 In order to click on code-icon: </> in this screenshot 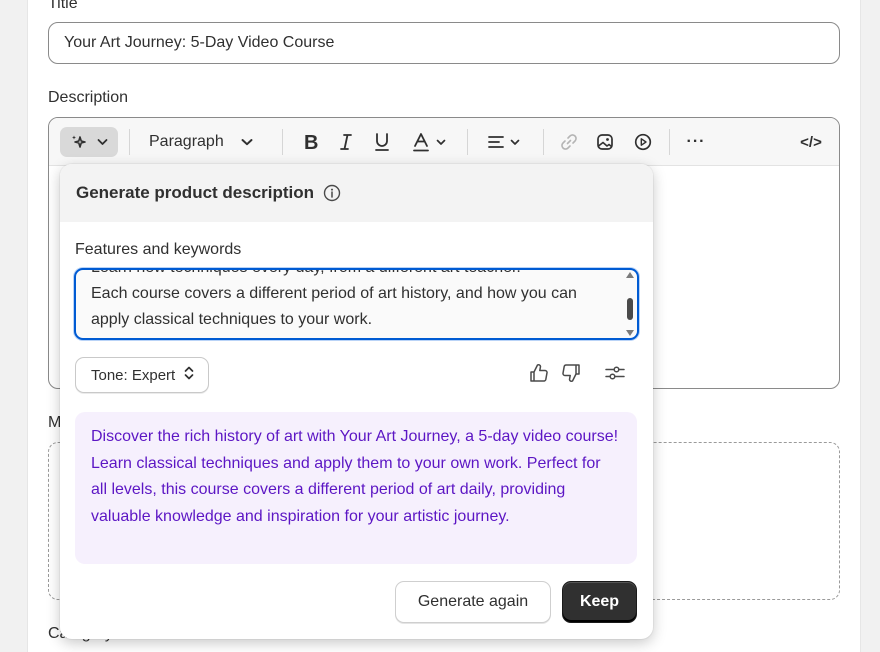, I will do `click(811, 142)`.